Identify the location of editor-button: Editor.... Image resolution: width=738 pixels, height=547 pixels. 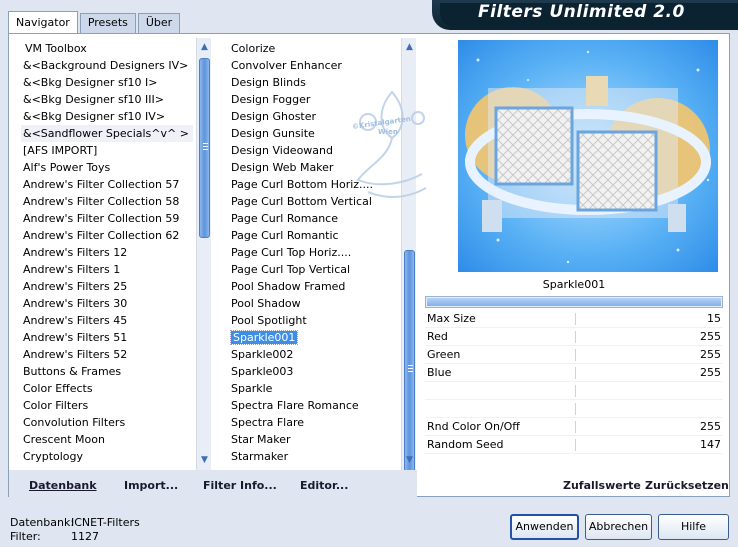
(324, 485).